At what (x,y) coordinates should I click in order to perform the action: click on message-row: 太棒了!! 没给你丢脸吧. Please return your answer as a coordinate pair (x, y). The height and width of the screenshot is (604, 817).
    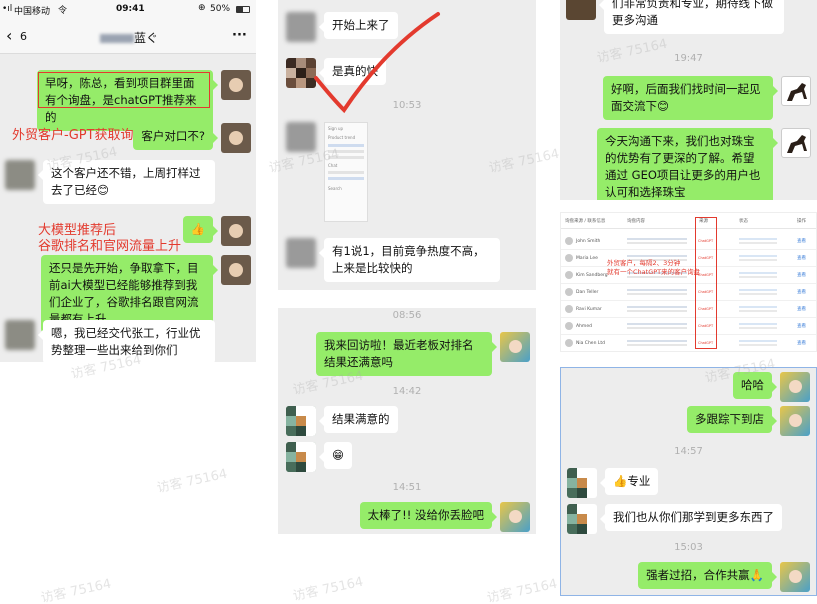
    Looking at the image, I should click on (444, 517).